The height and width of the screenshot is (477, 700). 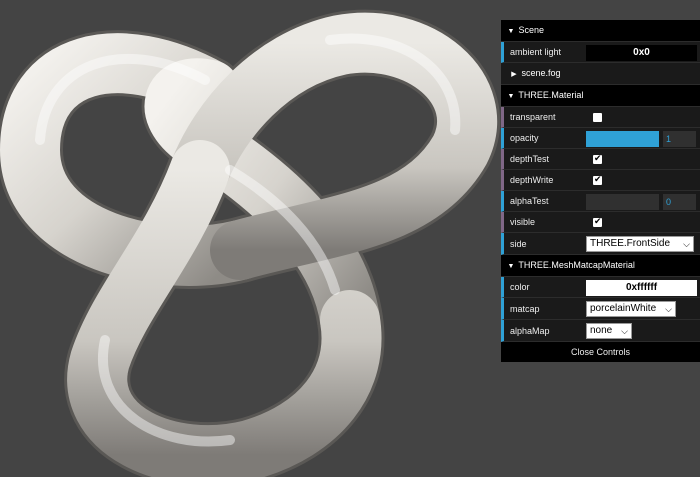 I want to click on opacity-slider-fill, so click(x=622, y=139).